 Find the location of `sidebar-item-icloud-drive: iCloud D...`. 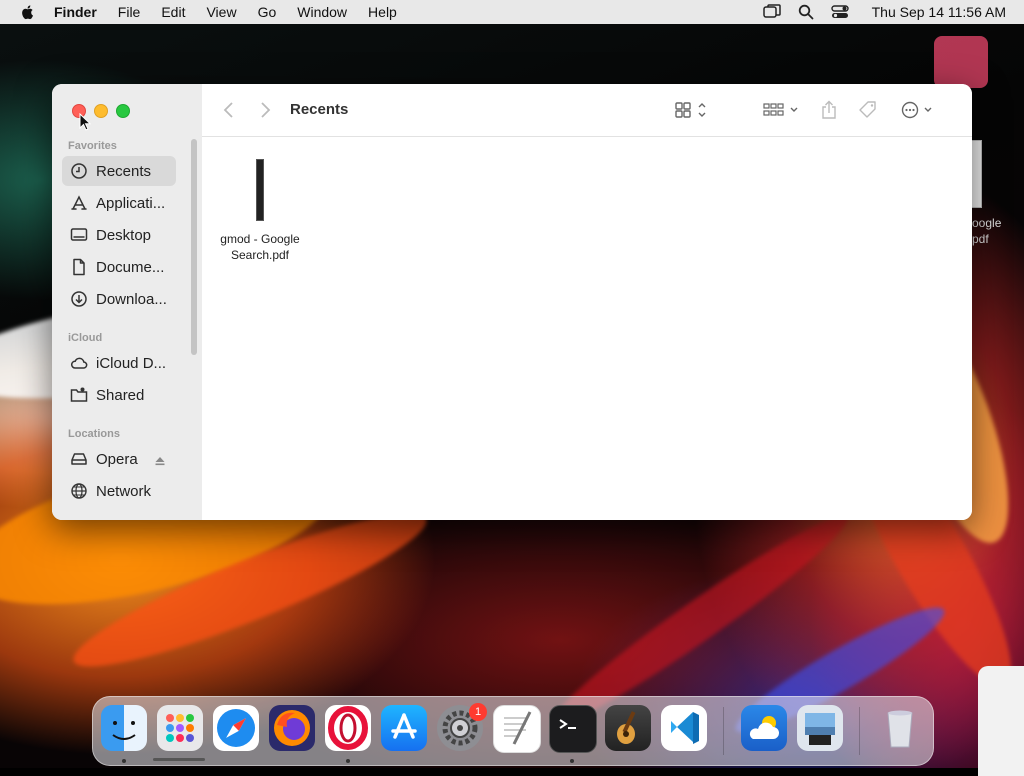

sidebar-item-icloud-drive: iCloud D... is located at coordinates (119, 363).